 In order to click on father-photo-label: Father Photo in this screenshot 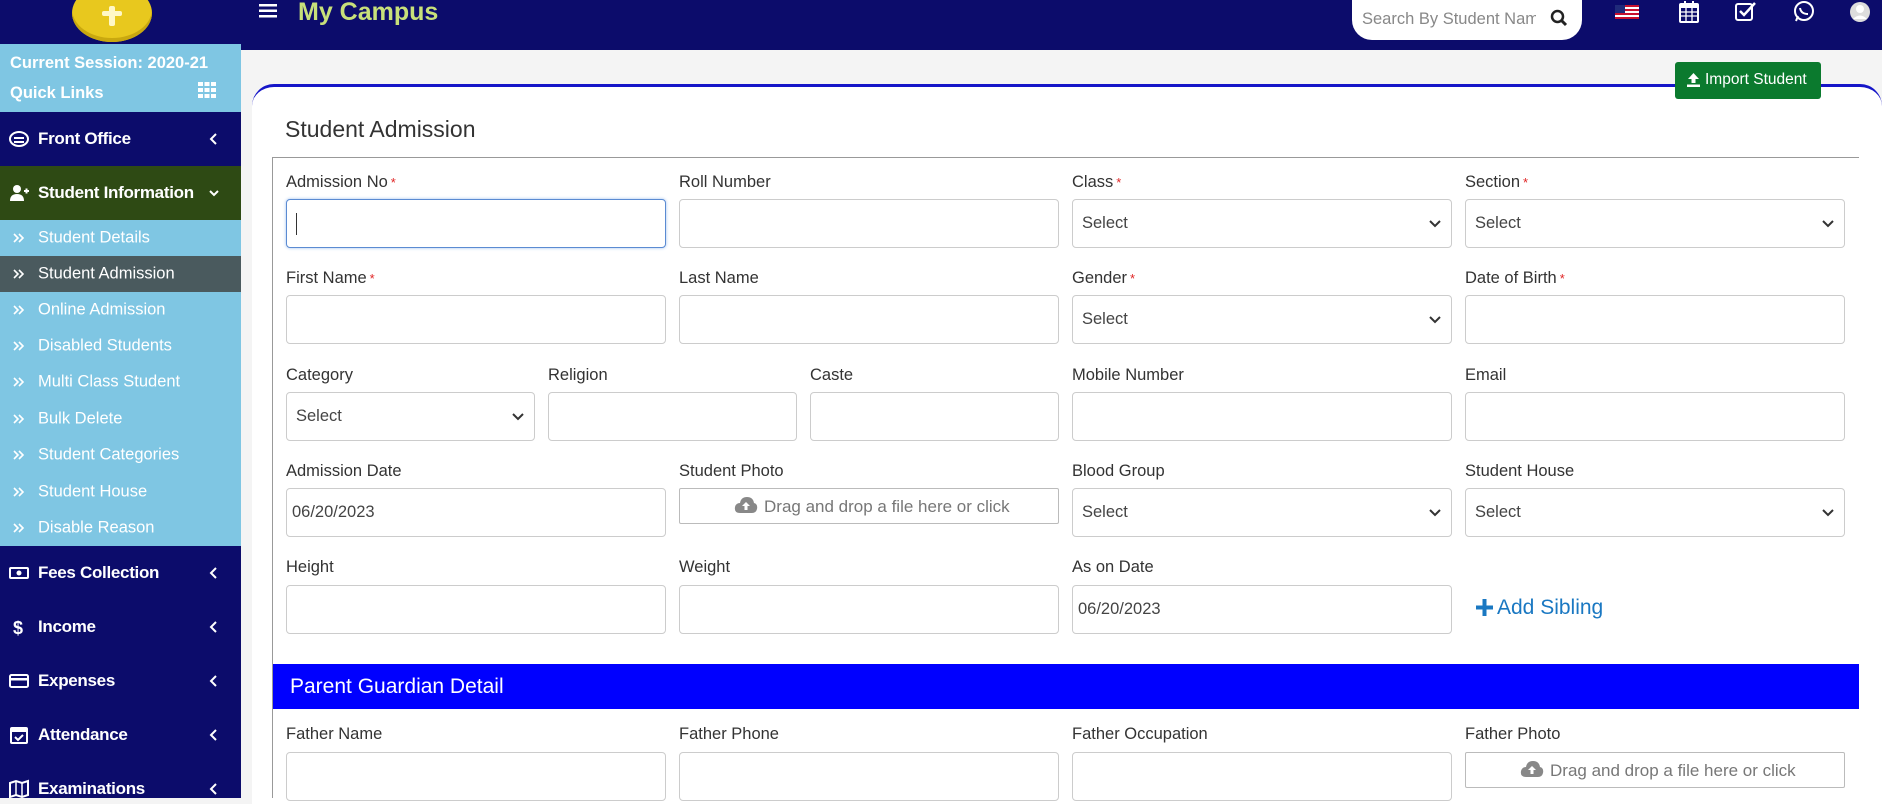, I will do `click(1513, 734)`.